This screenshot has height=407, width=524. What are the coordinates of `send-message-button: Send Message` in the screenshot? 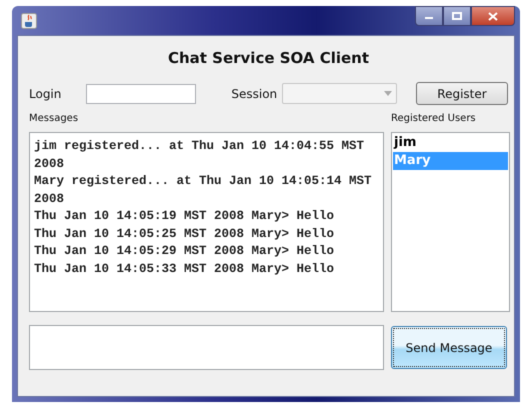 It's located at (449, 347).